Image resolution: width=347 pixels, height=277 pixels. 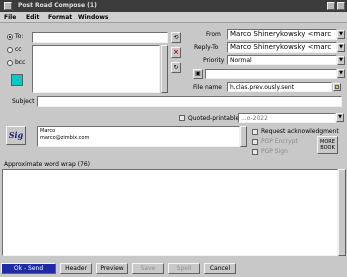 I want to click on attachment-select, so click(x=271, y=74).